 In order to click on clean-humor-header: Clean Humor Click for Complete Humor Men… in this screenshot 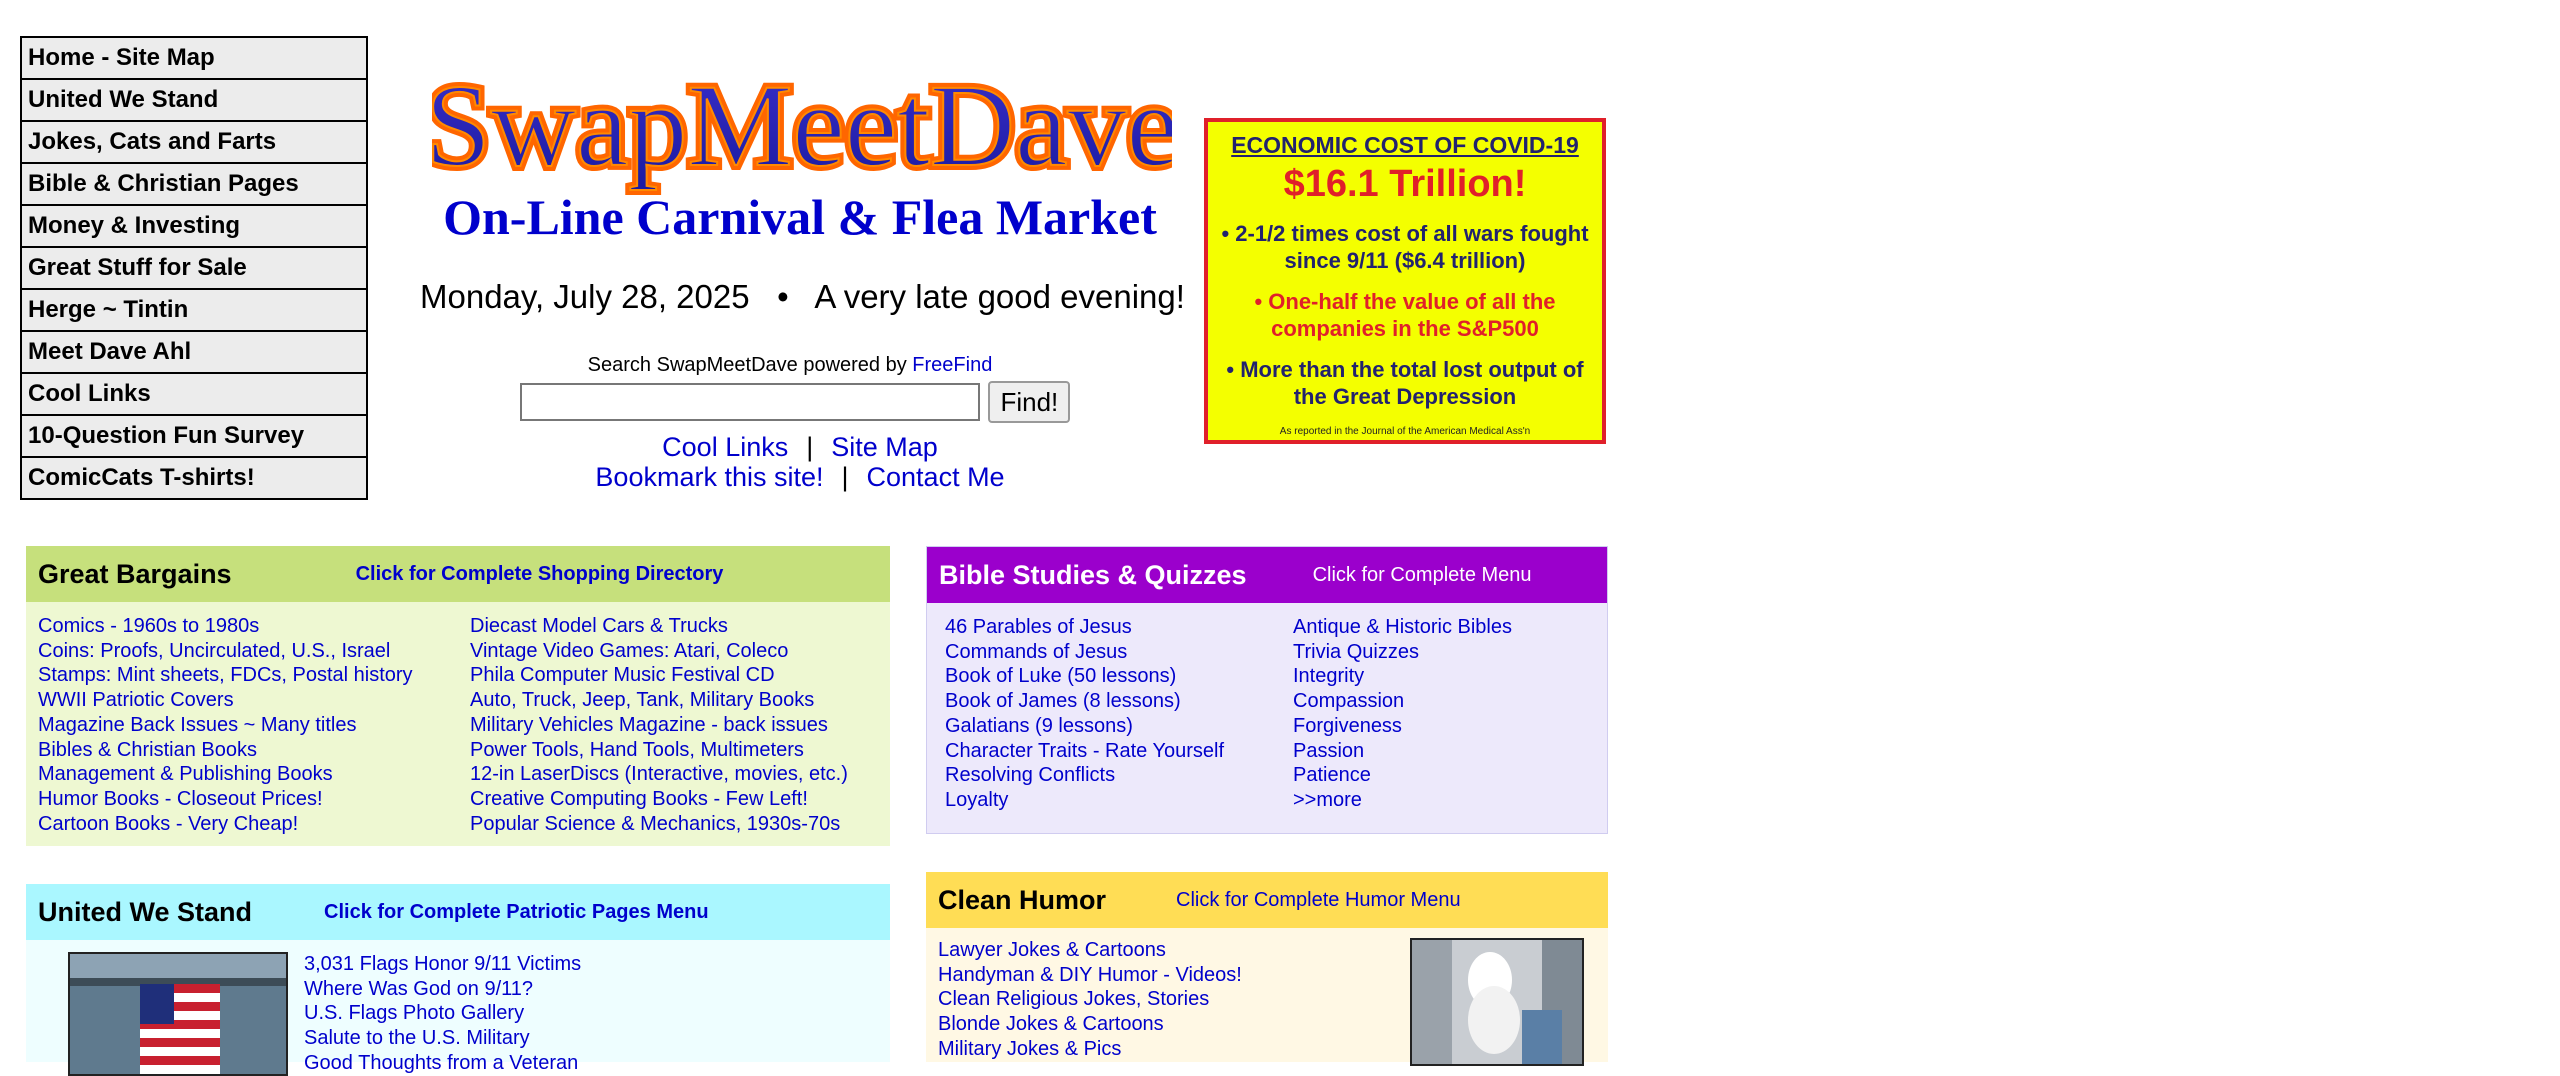, I will do `click(1267, 900)`.